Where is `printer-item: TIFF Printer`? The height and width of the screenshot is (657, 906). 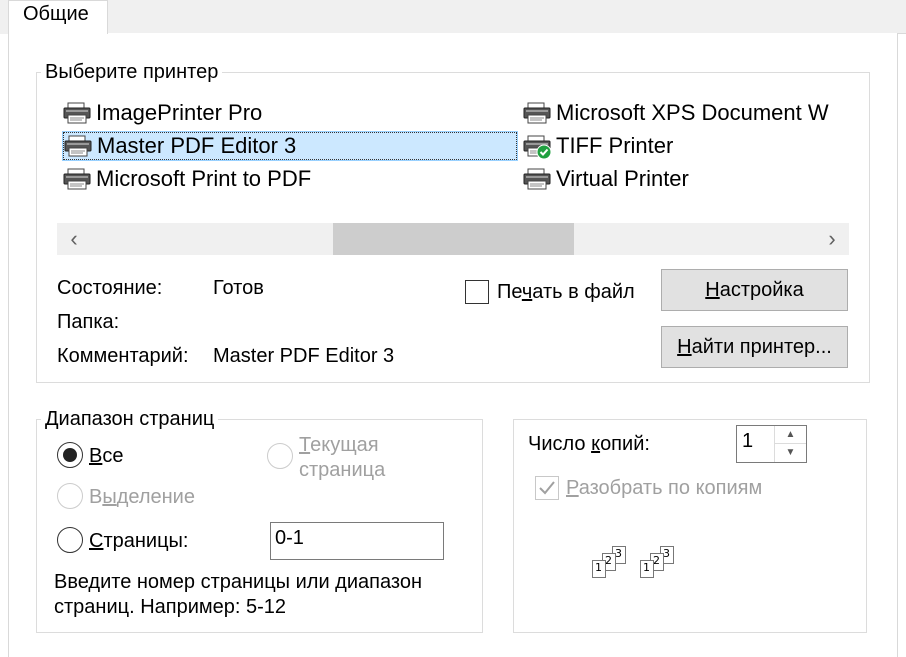
printer-item: TIFF Printer is located at coordinates (686, 146).